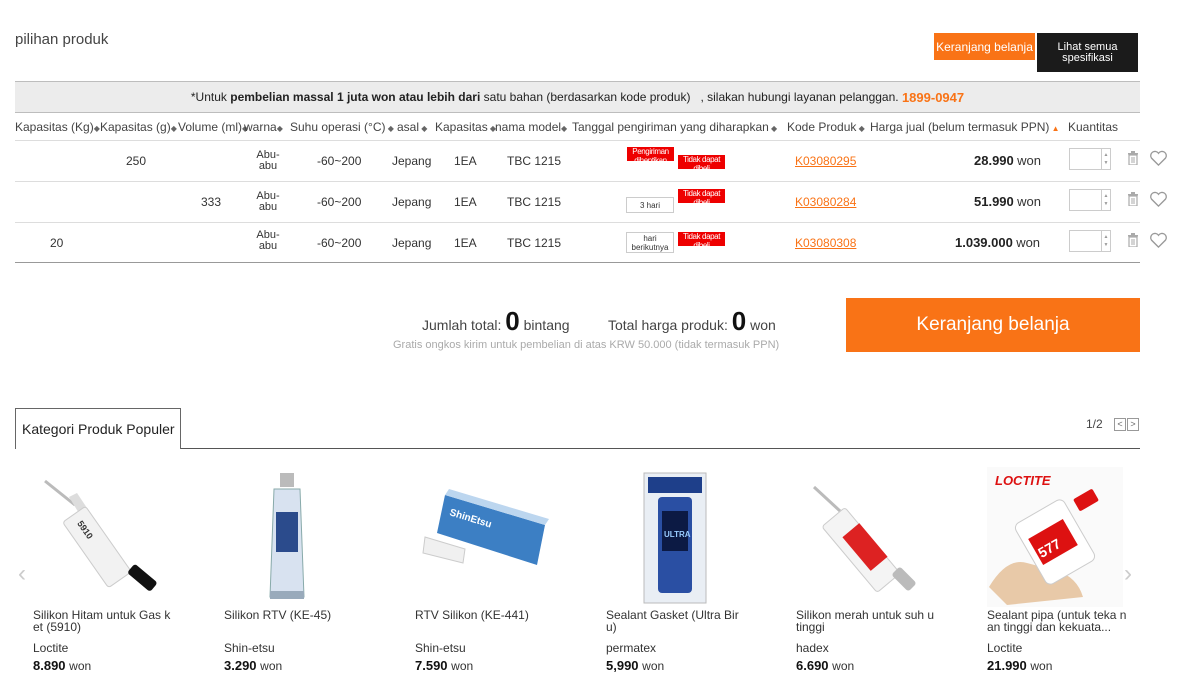  I want to click on tube-blue-box-icon: ShinEtsu, so click(485, 527).